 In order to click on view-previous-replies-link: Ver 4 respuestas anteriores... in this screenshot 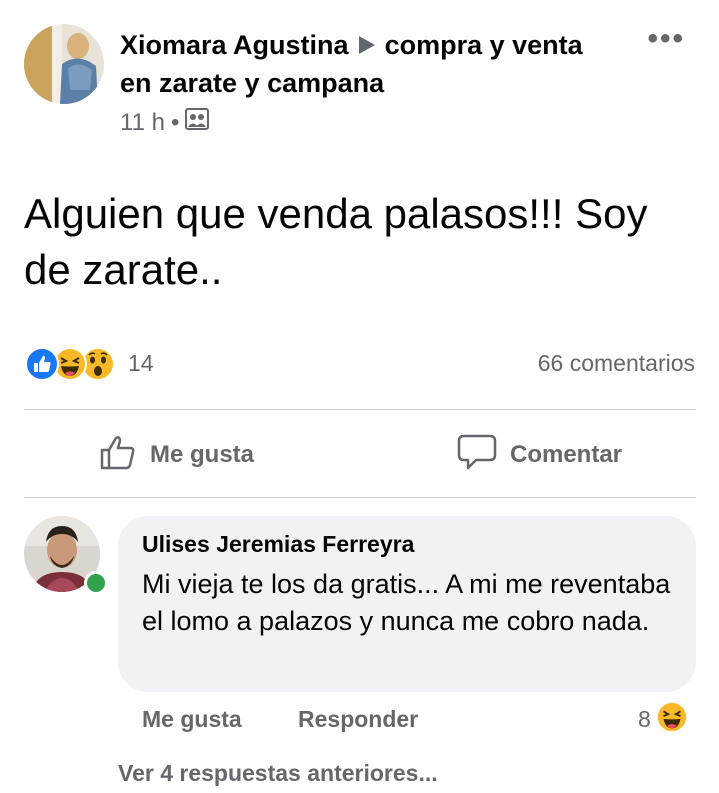, I will do `click(278, 773)`.